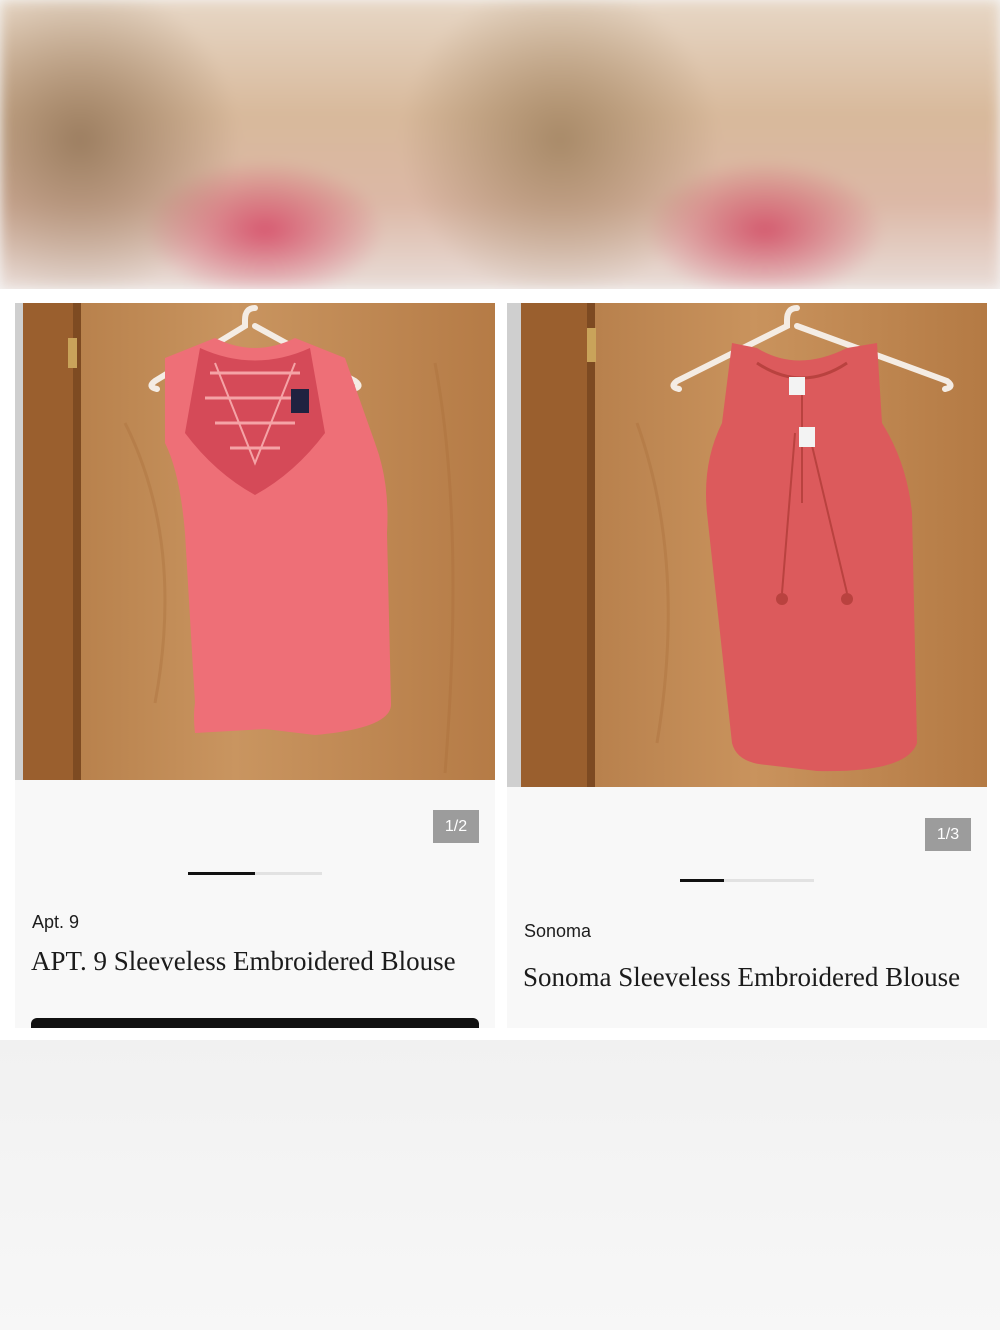 This screenshot has height=1330, width=1000. Describe the element at coordinates (251, 961) in the screenshot. I see `product-title: APT. 9 Sleeveless Embroidered Blouse` at that location.